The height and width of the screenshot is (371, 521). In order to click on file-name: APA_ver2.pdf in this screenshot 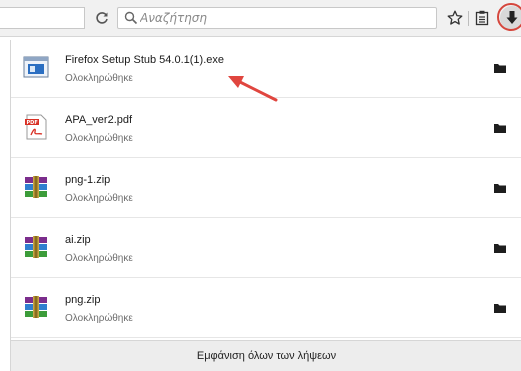, I will do `click(99, 120)`.